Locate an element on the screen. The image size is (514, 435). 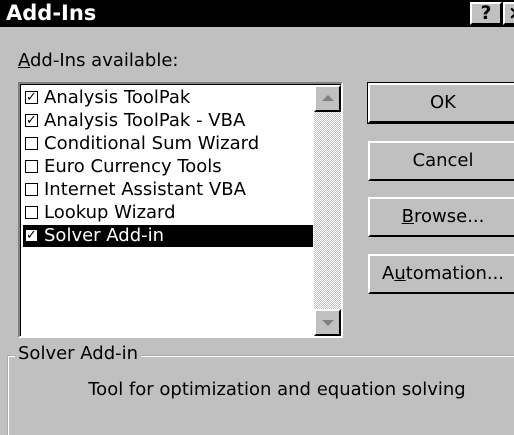
help-button: ? is located at coordinates (486, 13).